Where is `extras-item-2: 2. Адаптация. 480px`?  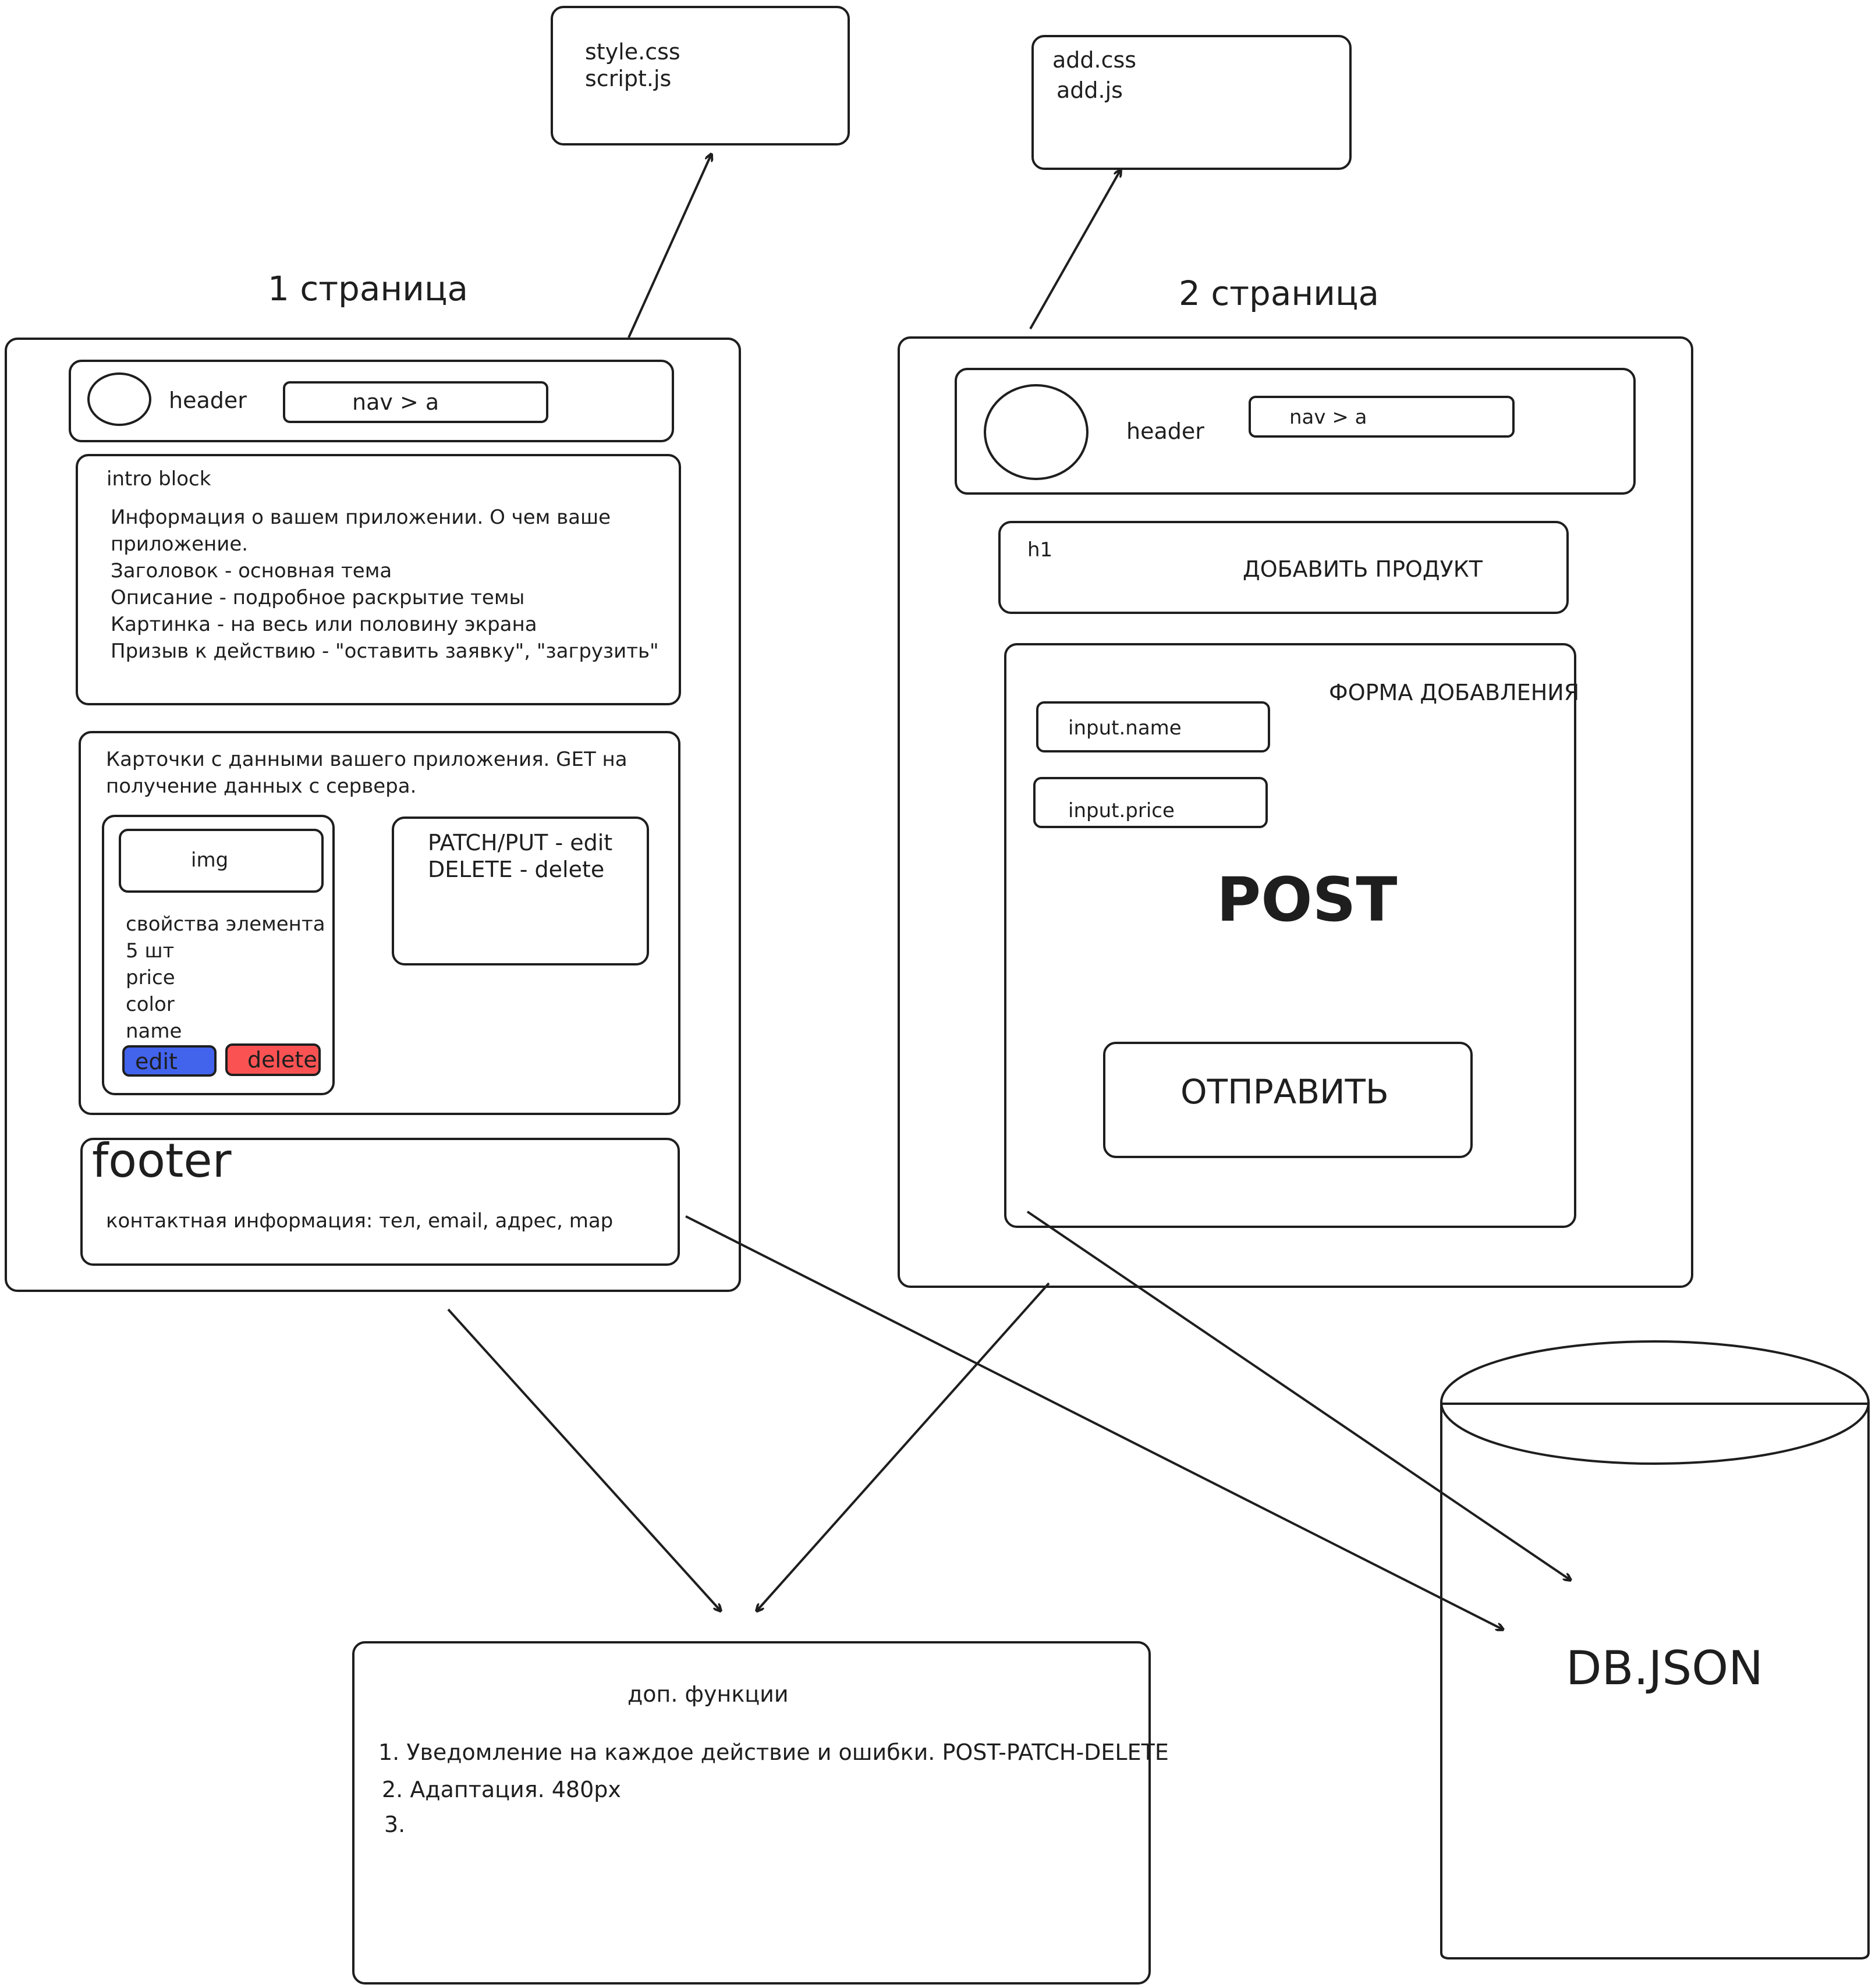
extras-item-2: 2. Адаптация. 480px is located at coordinates (501, 1789).